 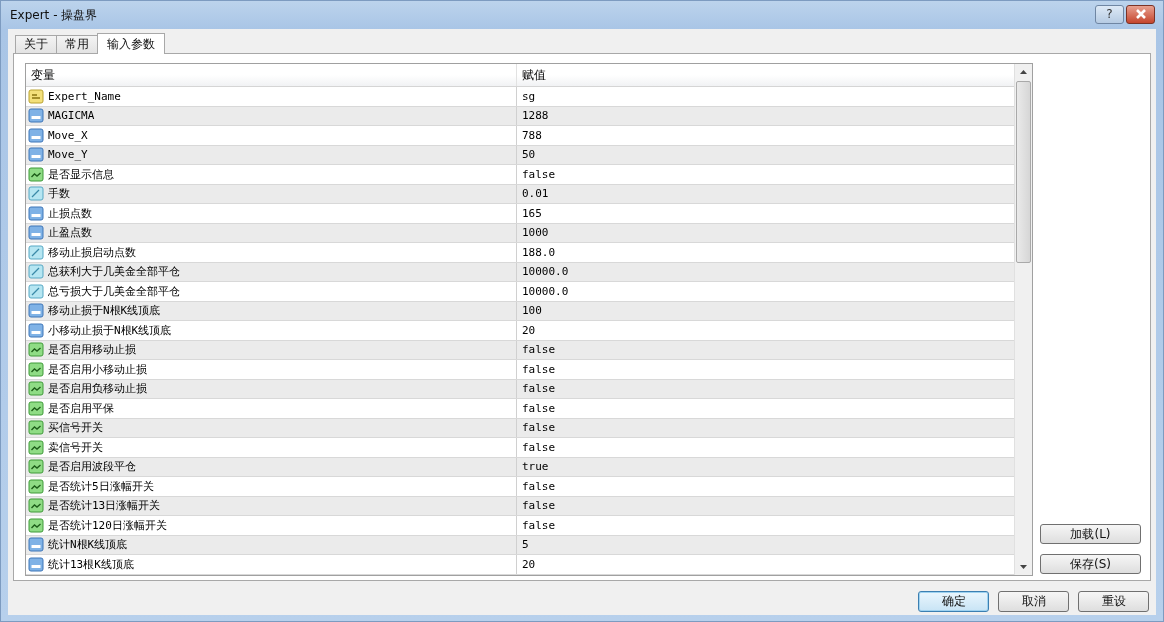 I want to click on variable-name: 总亏损大于几美金全部平仓, so click(x=114, y=291).